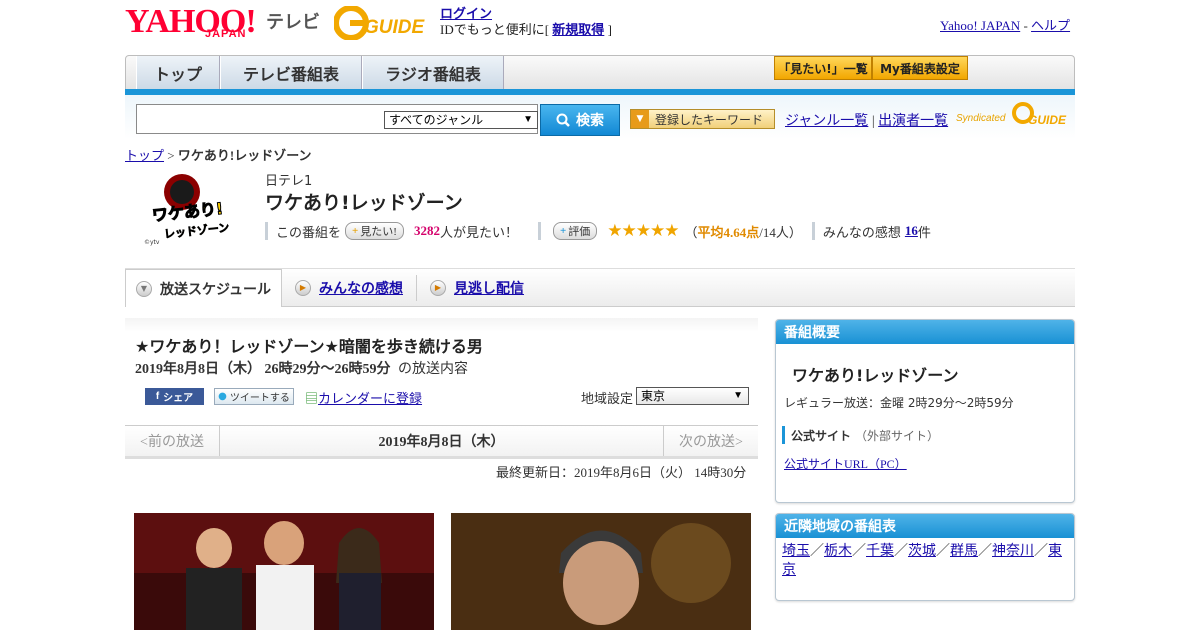 This screenshot has width=1200, height=630. What do you see at coordinates (203, 288) in the screenshot?
I see `tab-schedule: ▼ 放送スケジュール` at bounding box center [203, 288].